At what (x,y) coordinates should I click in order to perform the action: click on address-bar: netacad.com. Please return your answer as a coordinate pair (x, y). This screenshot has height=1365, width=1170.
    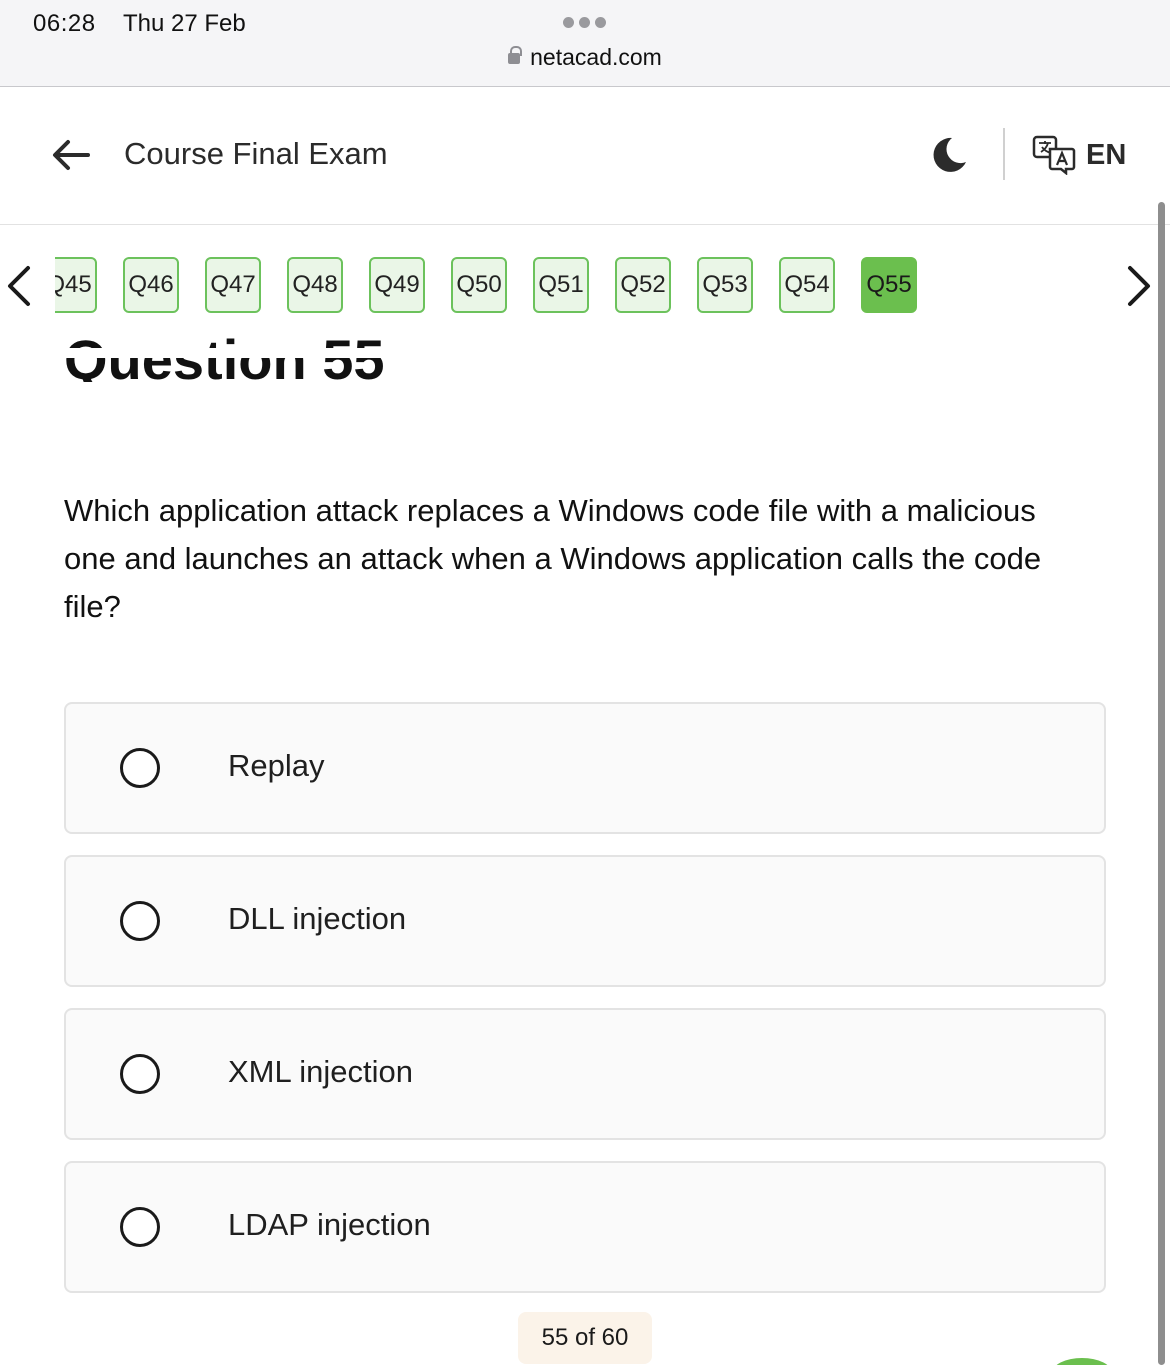
    Looking at the image, I should click on (585, 57).